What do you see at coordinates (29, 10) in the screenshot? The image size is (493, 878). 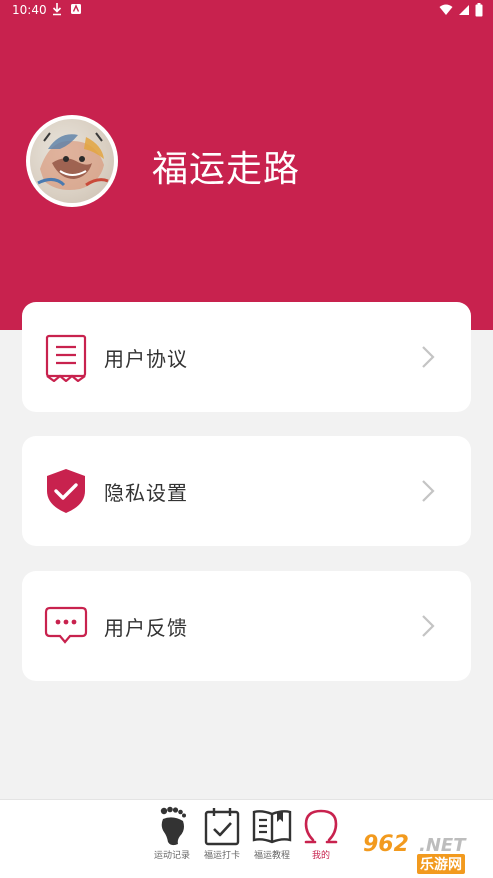 I see `status-time: 10:40` at bounding box center [29, 10].